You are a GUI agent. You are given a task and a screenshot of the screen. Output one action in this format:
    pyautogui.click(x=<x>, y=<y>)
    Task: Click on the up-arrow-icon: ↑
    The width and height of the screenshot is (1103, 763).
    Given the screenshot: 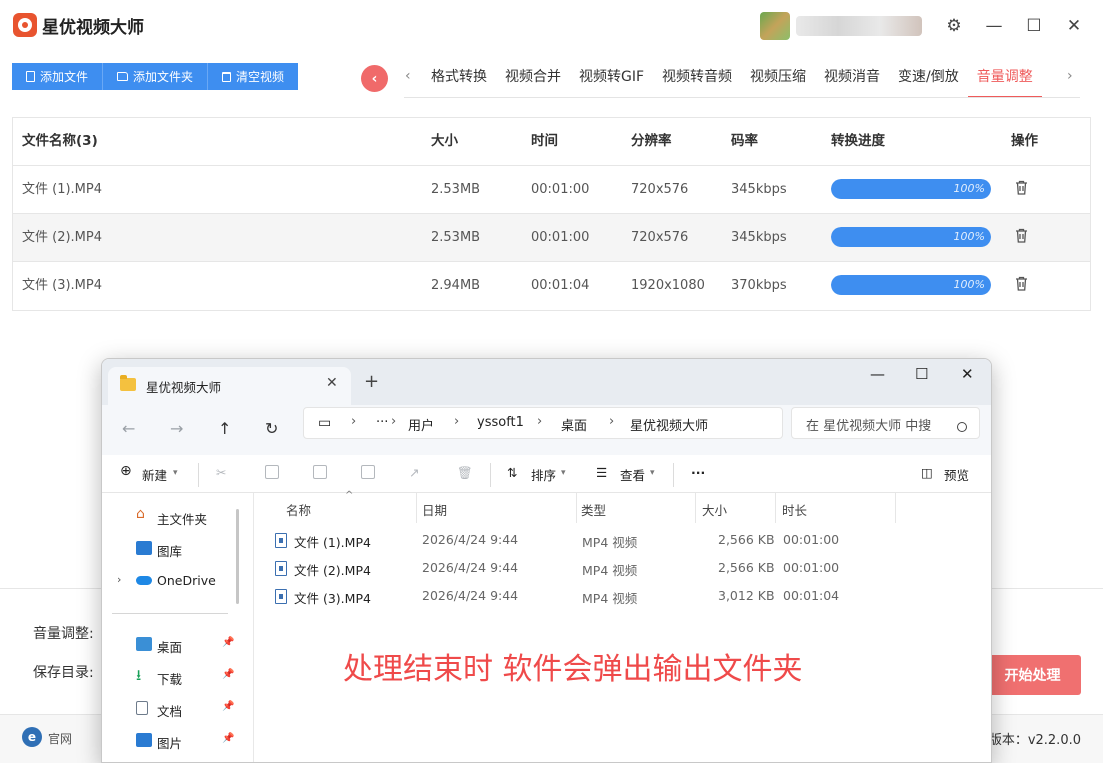 What is the action you would take?
    pyautogui.click(x=224, y=428)
    